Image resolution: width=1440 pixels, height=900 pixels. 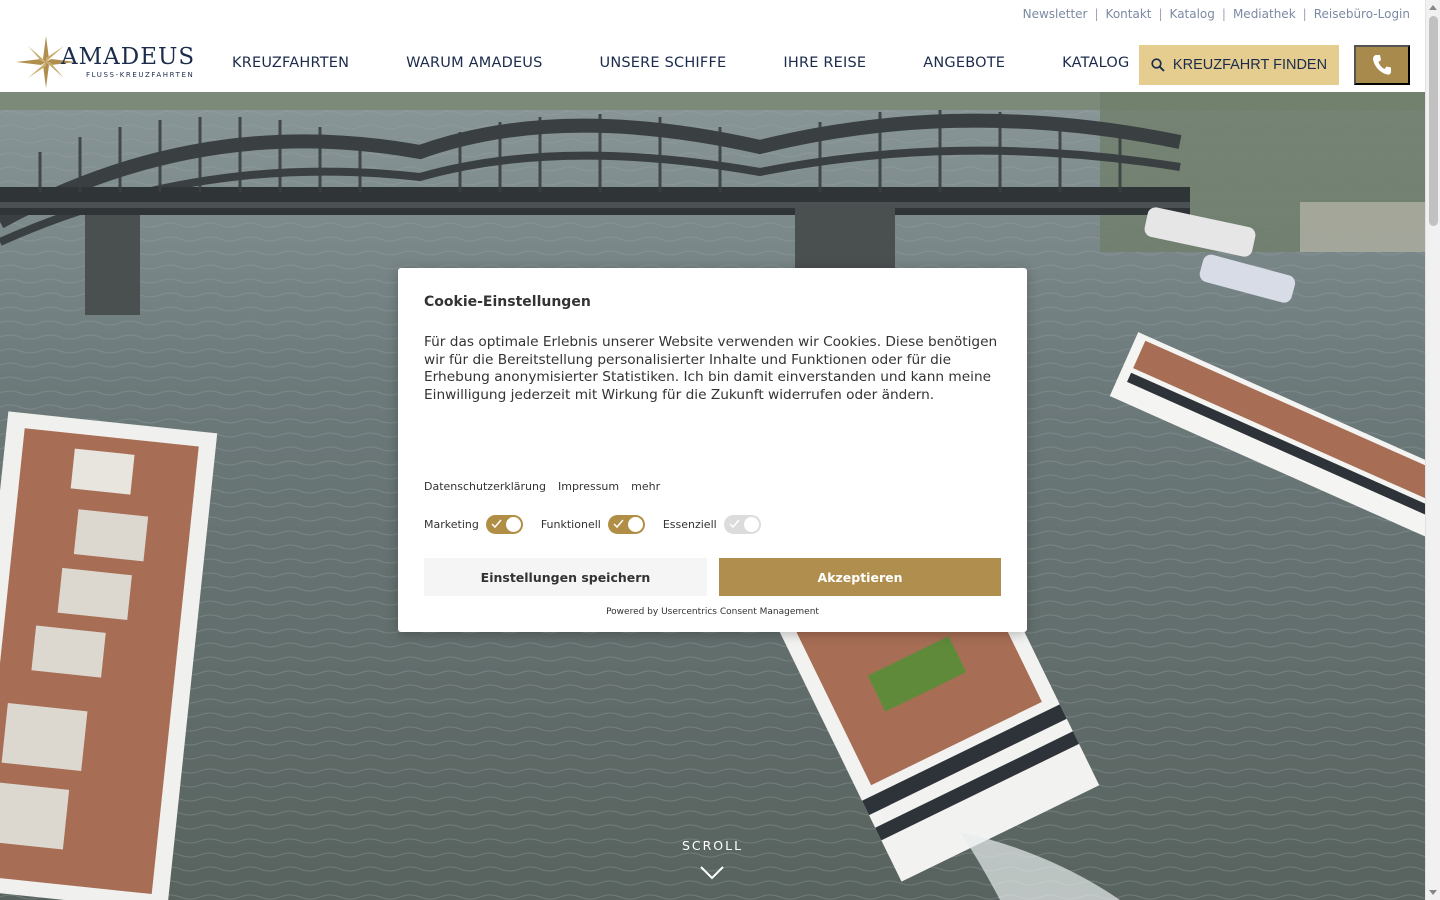 I want to click on toggle-funktionell: Funktionell, so click(x=593, y=524).